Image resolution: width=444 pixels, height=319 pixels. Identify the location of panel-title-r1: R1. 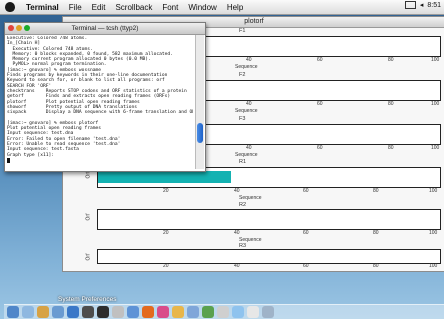
(243, 162).